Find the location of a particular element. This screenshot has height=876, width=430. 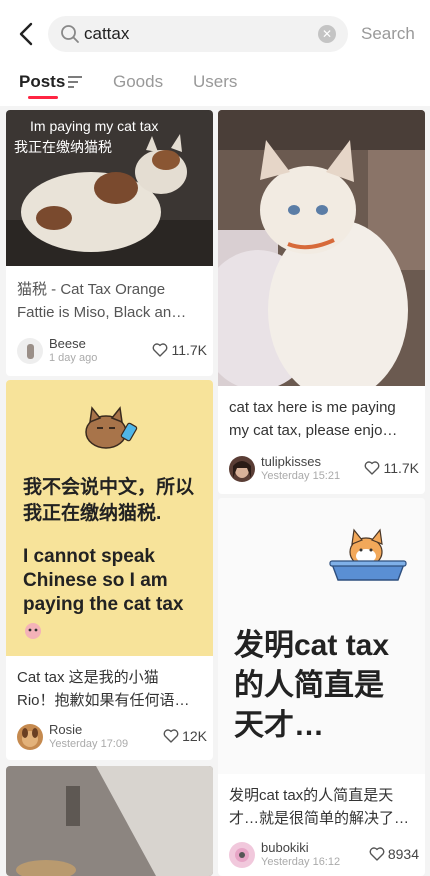

post-author: tulipkisses Yesterday 15:21 11.7K is located at coordinates (324, 470).